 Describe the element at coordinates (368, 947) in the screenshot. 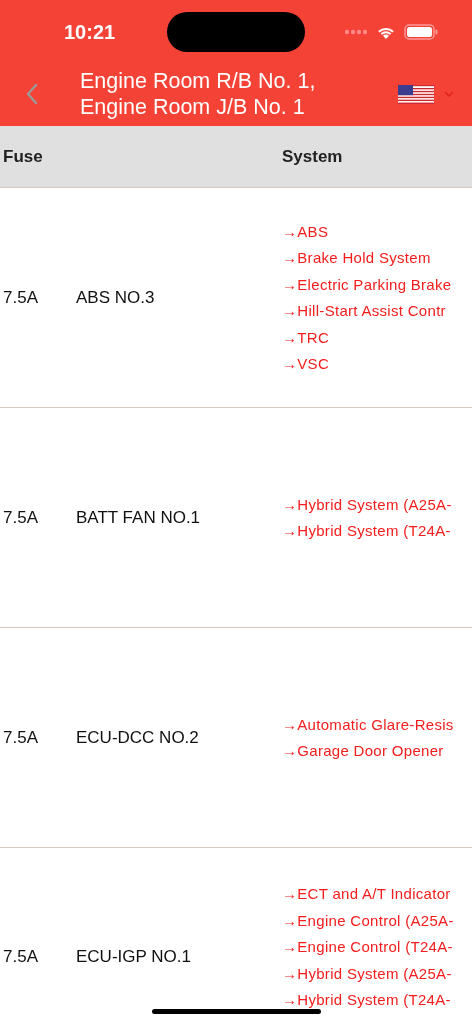

I see `system-link: →Engine Control (T24A-` at that location.